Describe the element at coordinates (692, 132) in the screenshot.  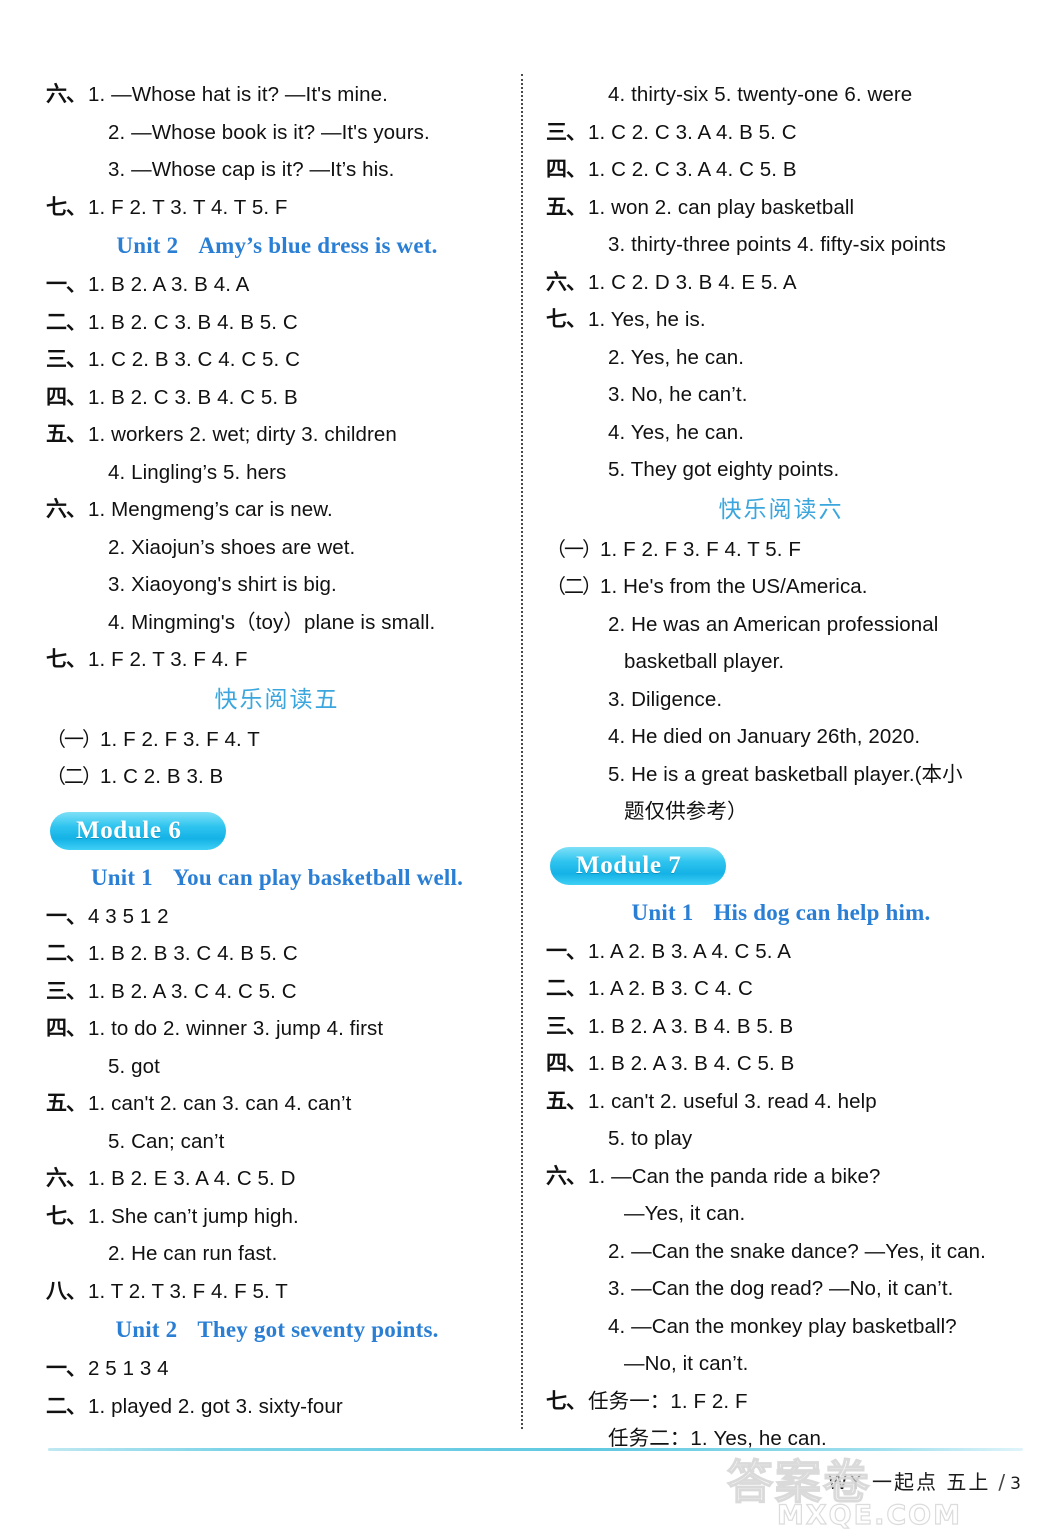
I see `answer-text: 1. C 2. C 3. A 4. B 5. C` at that location.